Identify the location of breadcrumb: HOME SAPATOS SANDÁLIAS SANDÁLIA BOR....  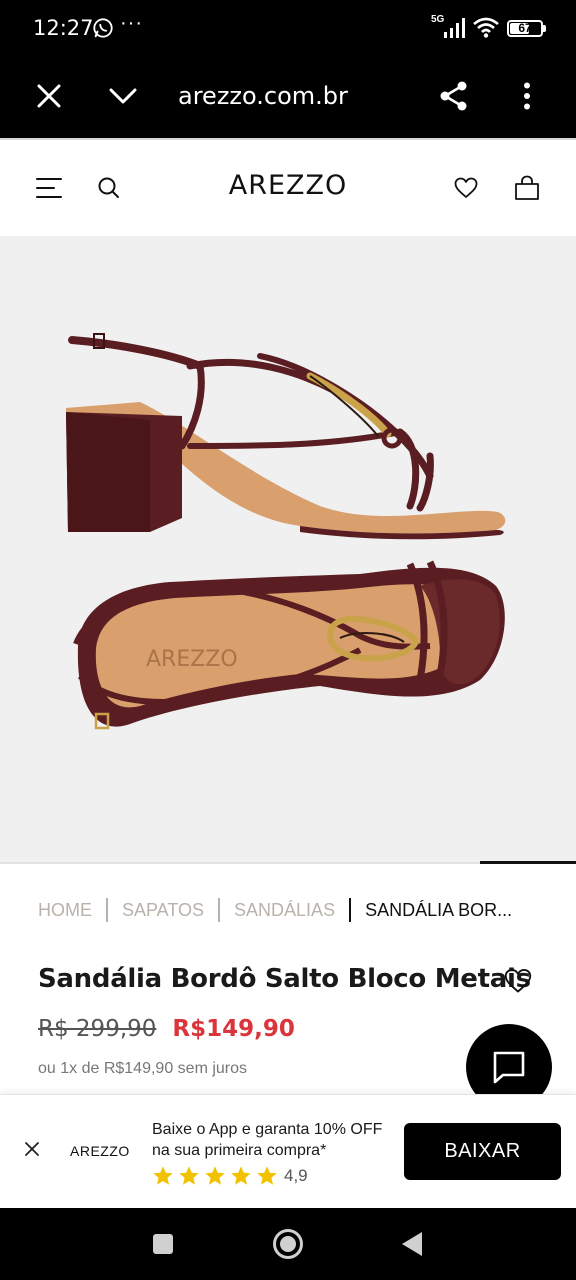
(293, 910).